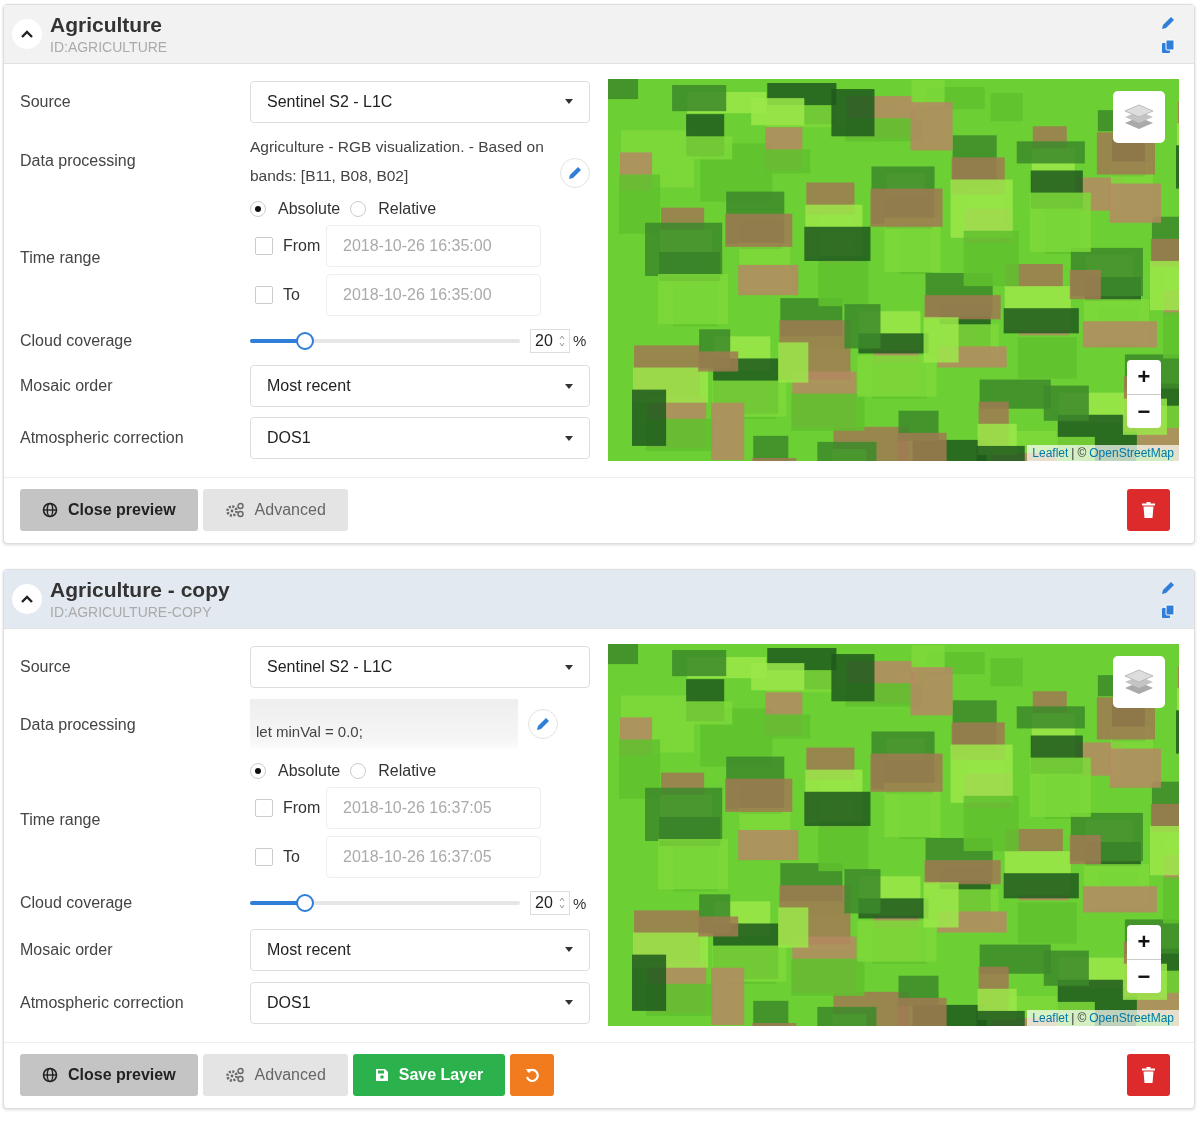 The width and height of the screenshot is (1200, 1133). I want to click on processing-description: Agriculture - RGB visualization. - Based on bands: [B11, B08, B02], so click(397, 162).